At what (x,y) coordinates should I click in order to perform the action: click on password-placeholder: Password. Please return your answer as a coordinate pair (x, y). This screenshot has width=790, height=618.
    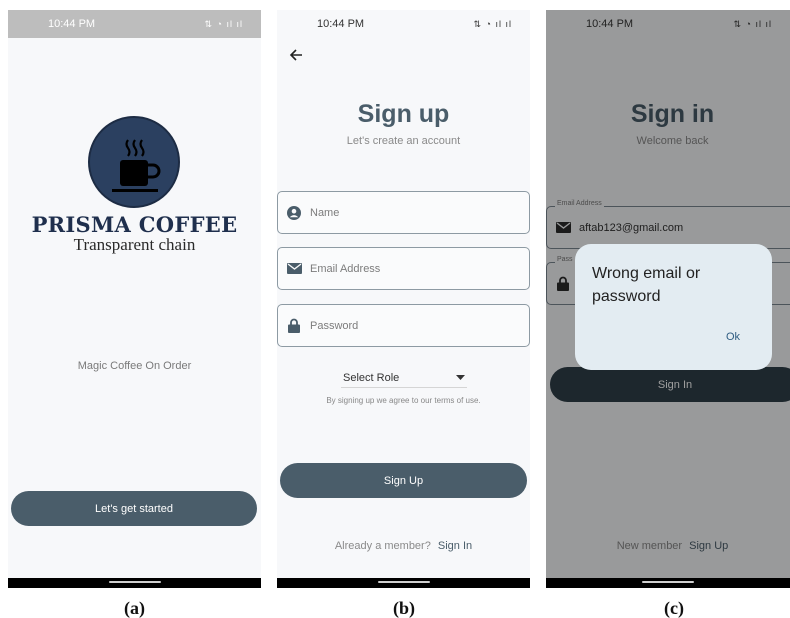
    Looking at the image, I should click on (334, 325).